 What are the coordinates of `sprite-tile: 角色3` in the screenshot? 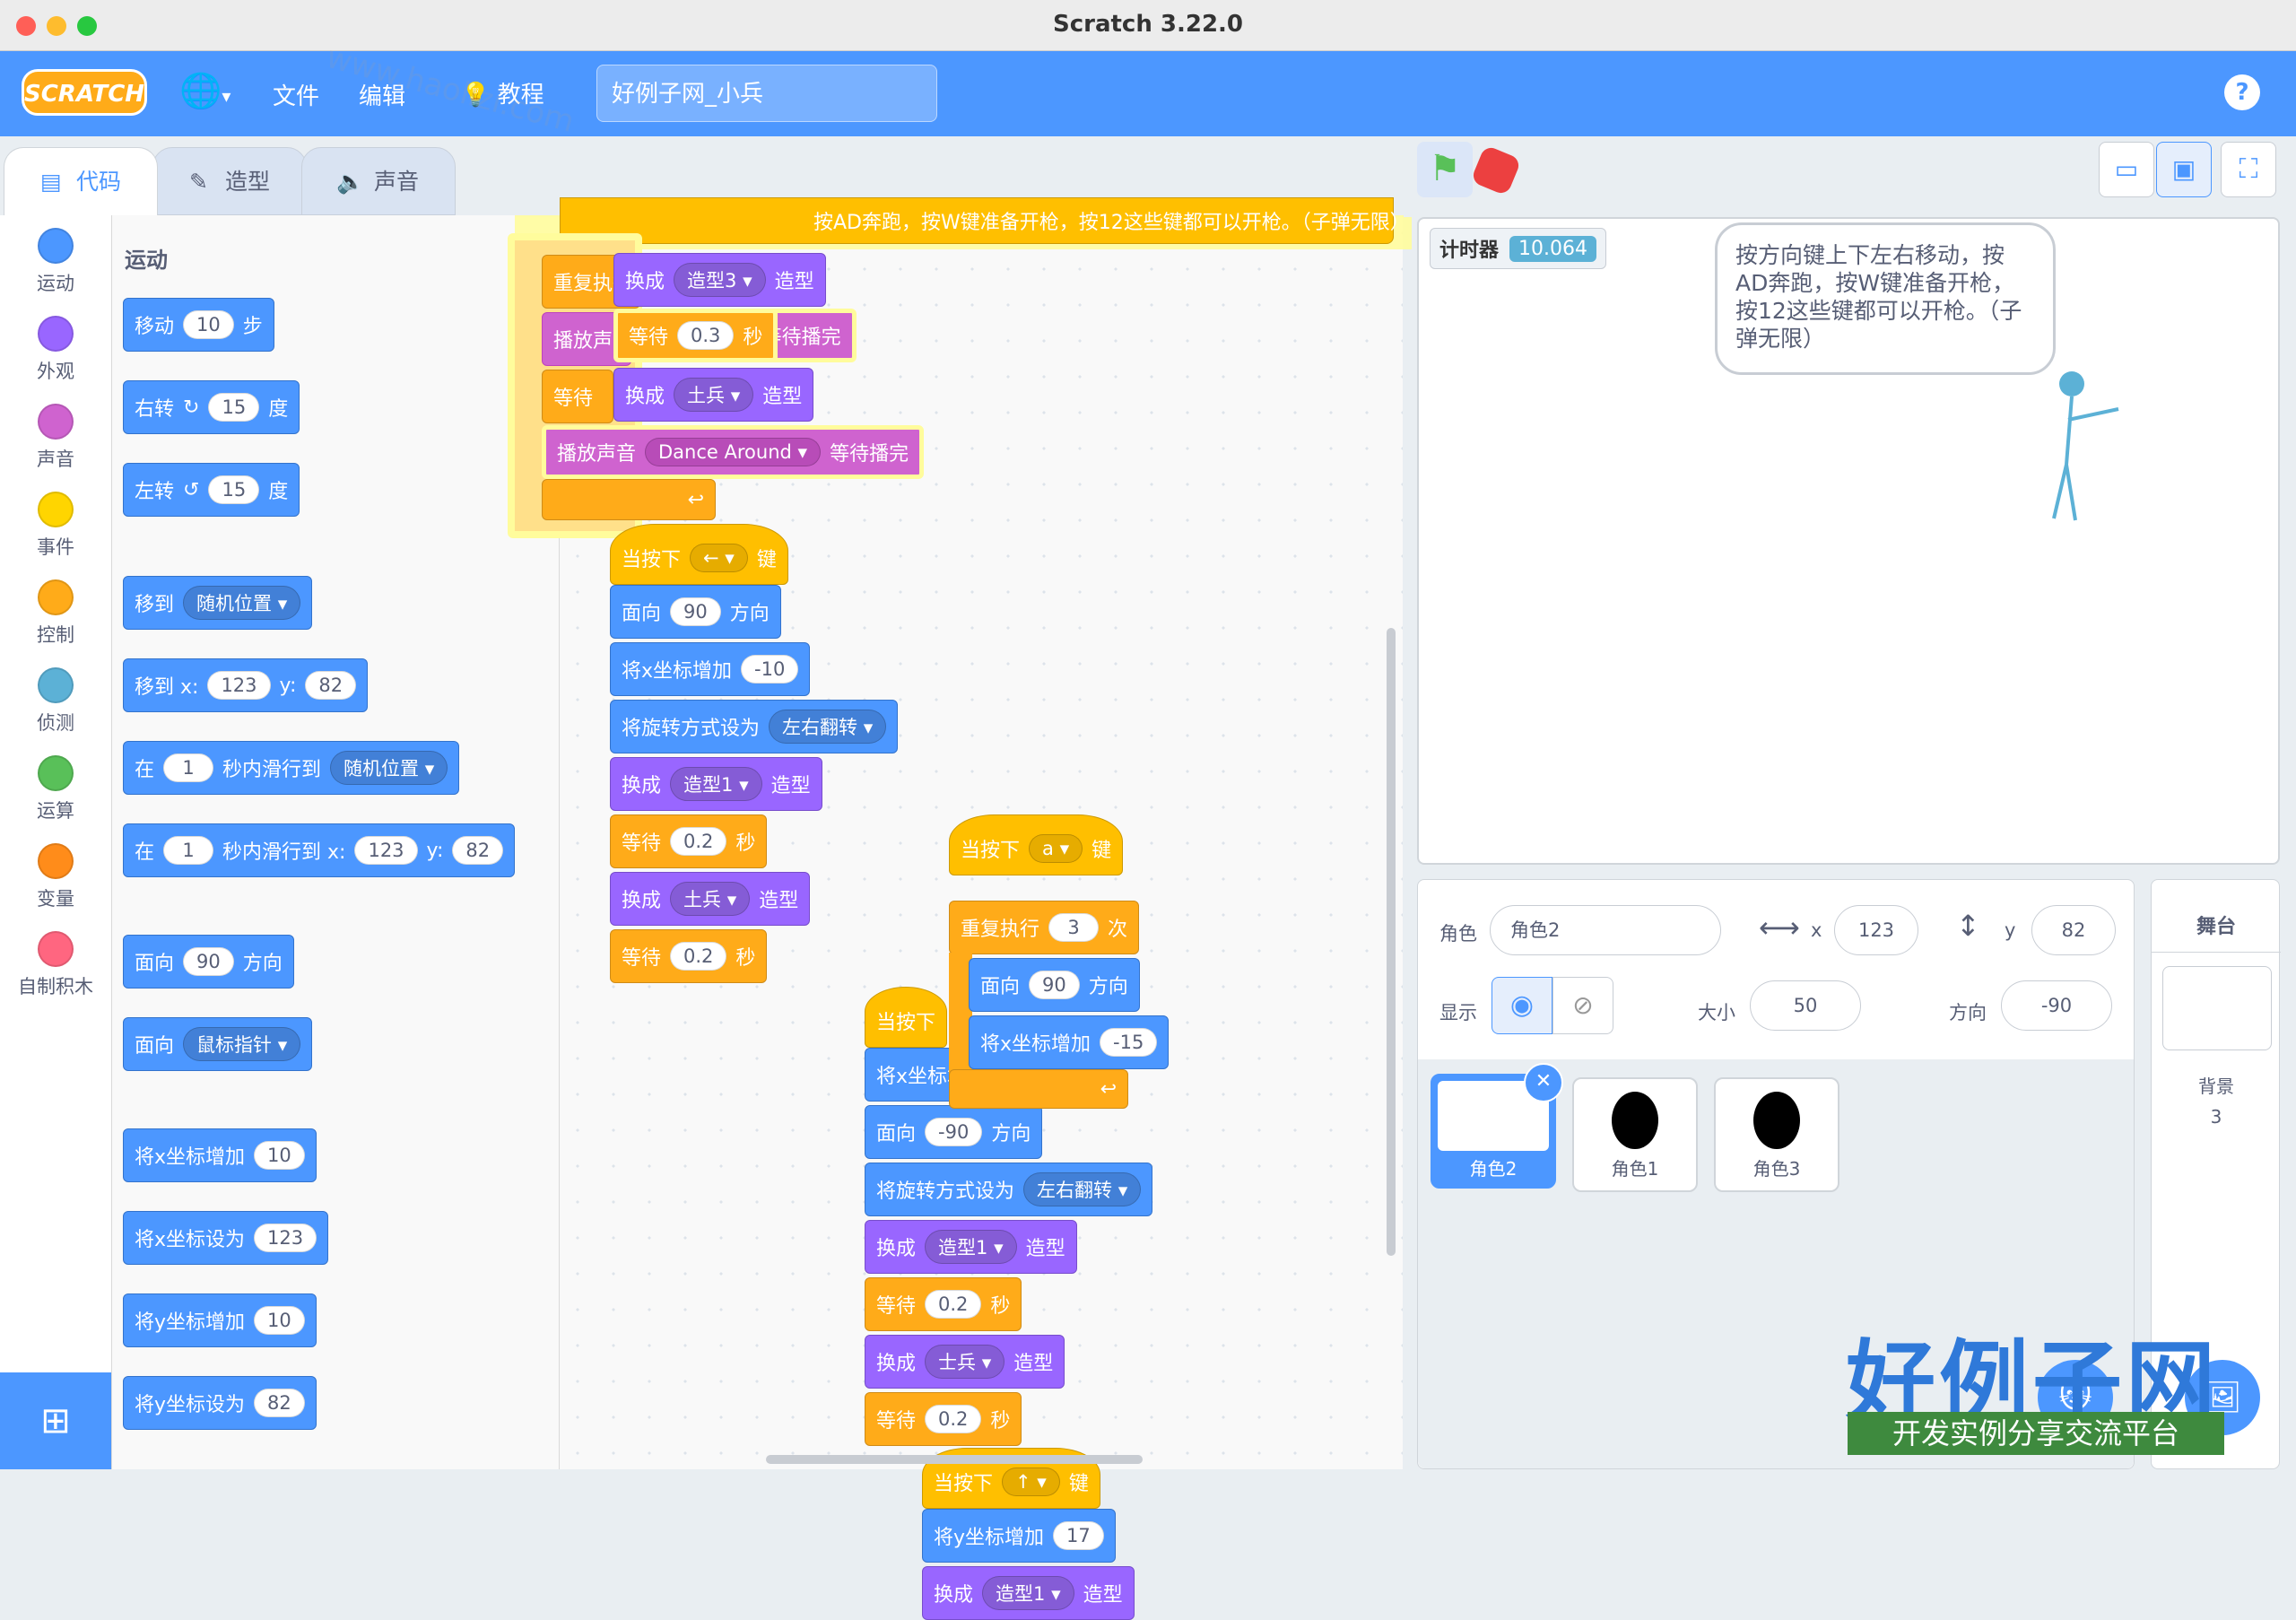 It's located at (1776, 1134).